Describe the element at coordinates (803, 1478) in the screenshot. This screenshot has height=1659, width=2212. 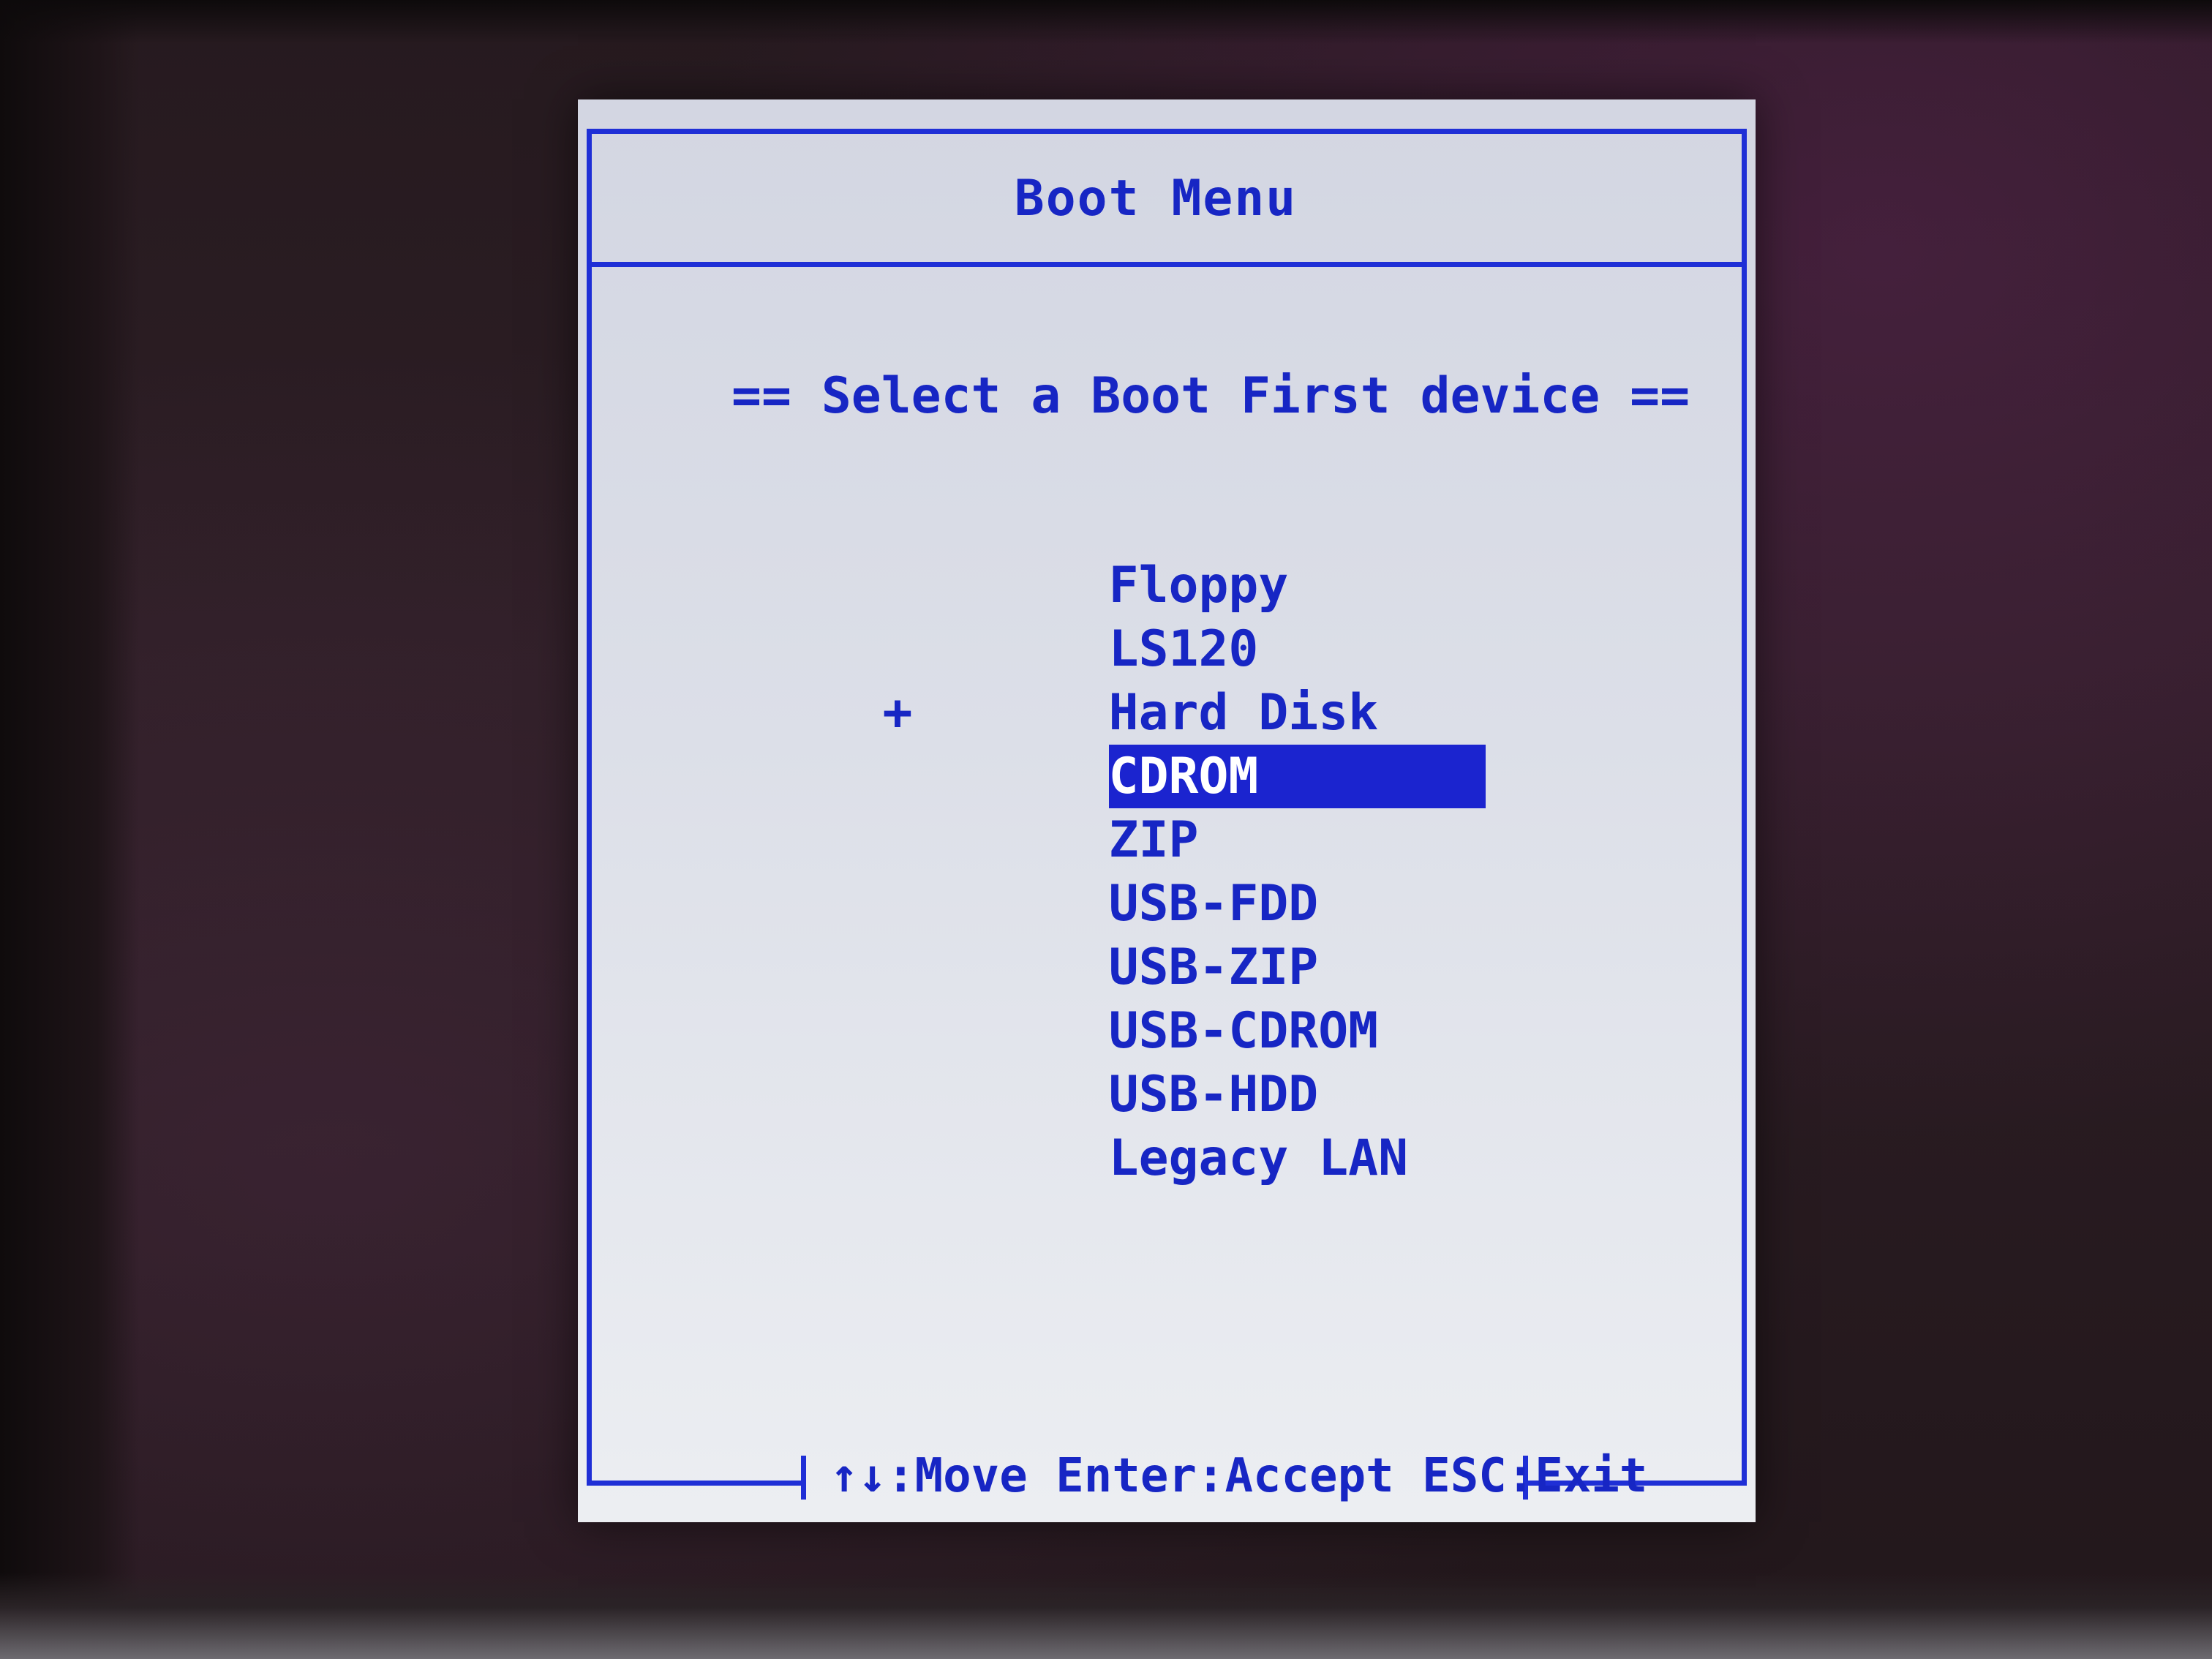
I see `frame-bottom-left-tick` at that location.